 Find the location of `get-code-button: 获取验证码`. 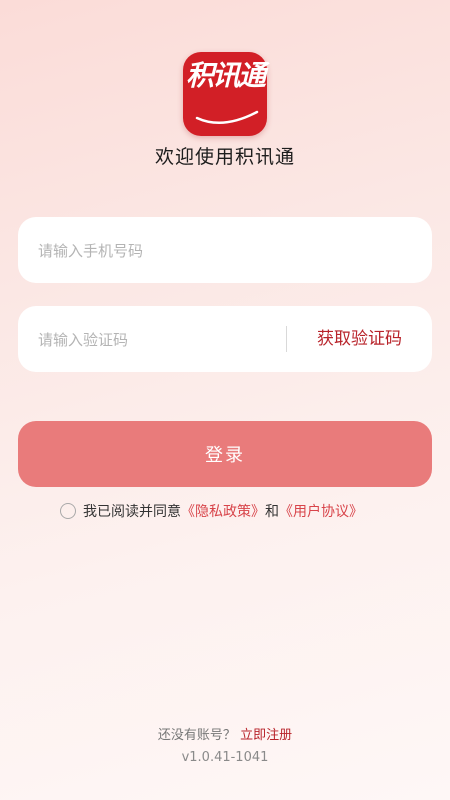

get-code-button: 获取验证码 is located at coordinates (359, 339).